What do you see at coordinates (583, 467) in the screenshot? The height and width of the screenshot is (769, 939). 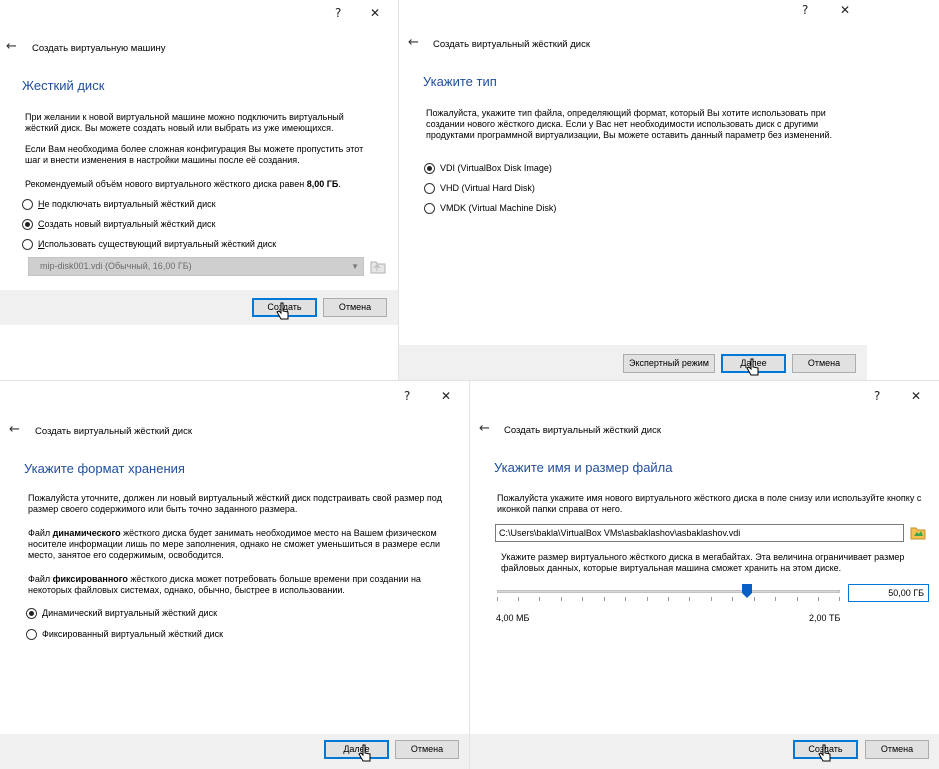 I see `page-heading: Укажите имя и размер файла` at bounding box center [583, 467].